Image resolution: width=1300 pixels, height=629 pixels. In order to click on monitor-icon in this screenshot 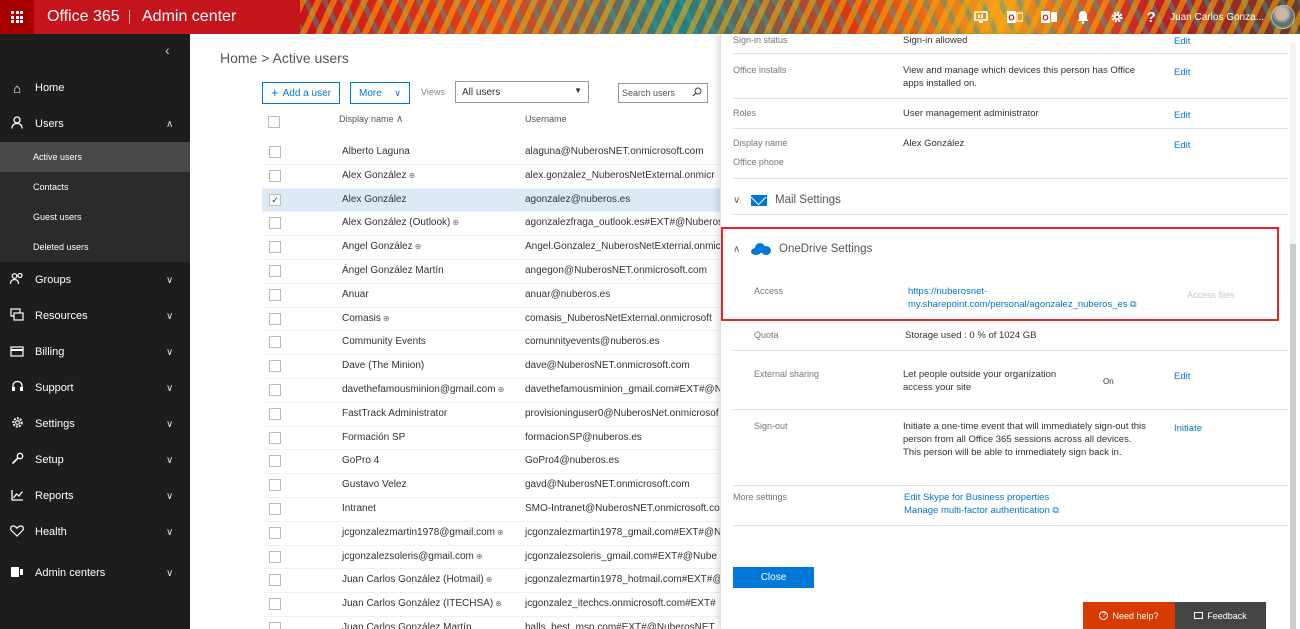, I will do `click(981, 17)`.